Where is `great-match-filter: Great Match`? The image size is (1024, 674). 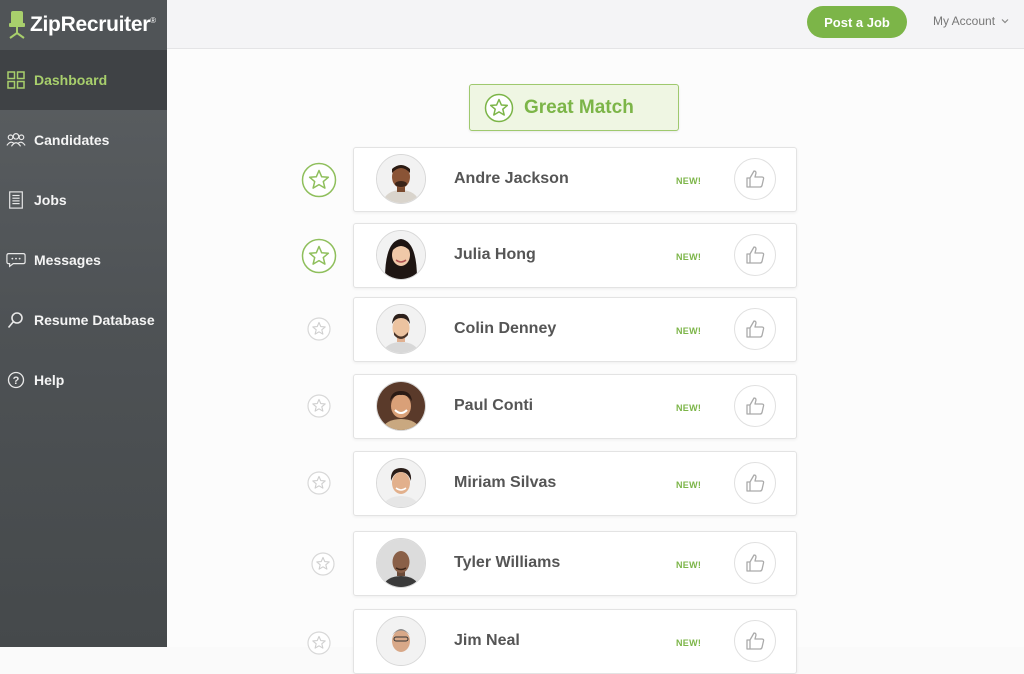
great-match-filter: Great Match is located at coordinates (574, 107).